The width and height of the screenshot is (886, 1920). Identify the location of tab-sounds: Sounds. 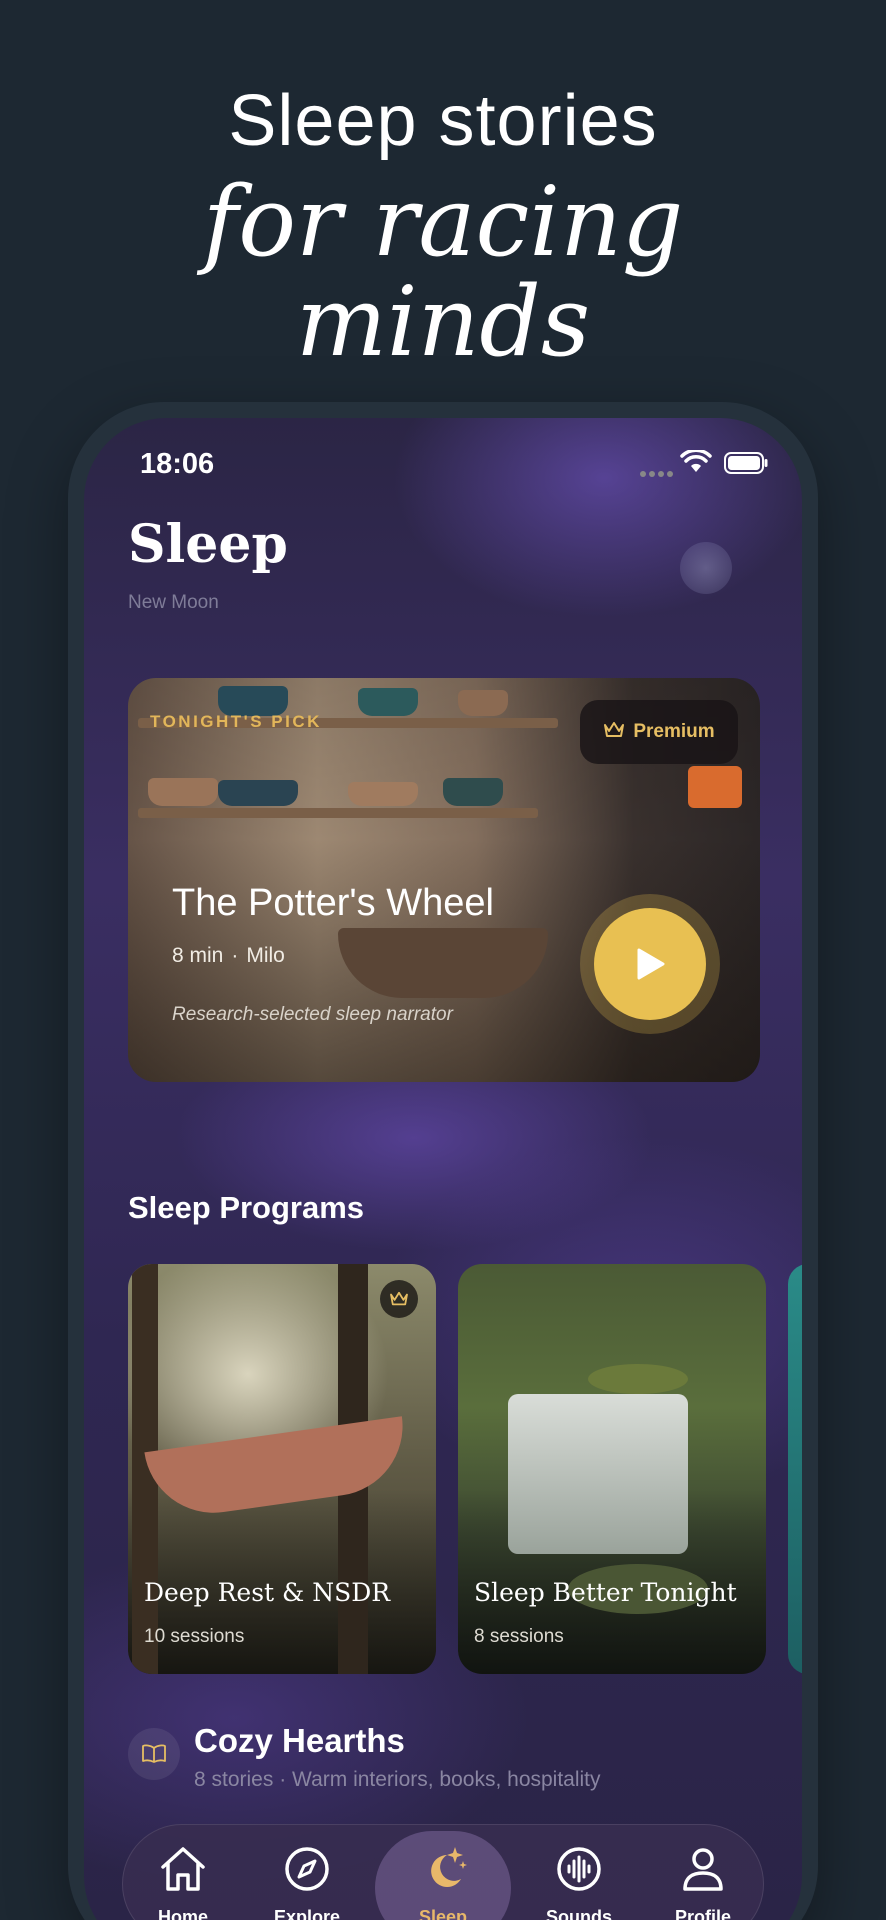
(579, 1872).